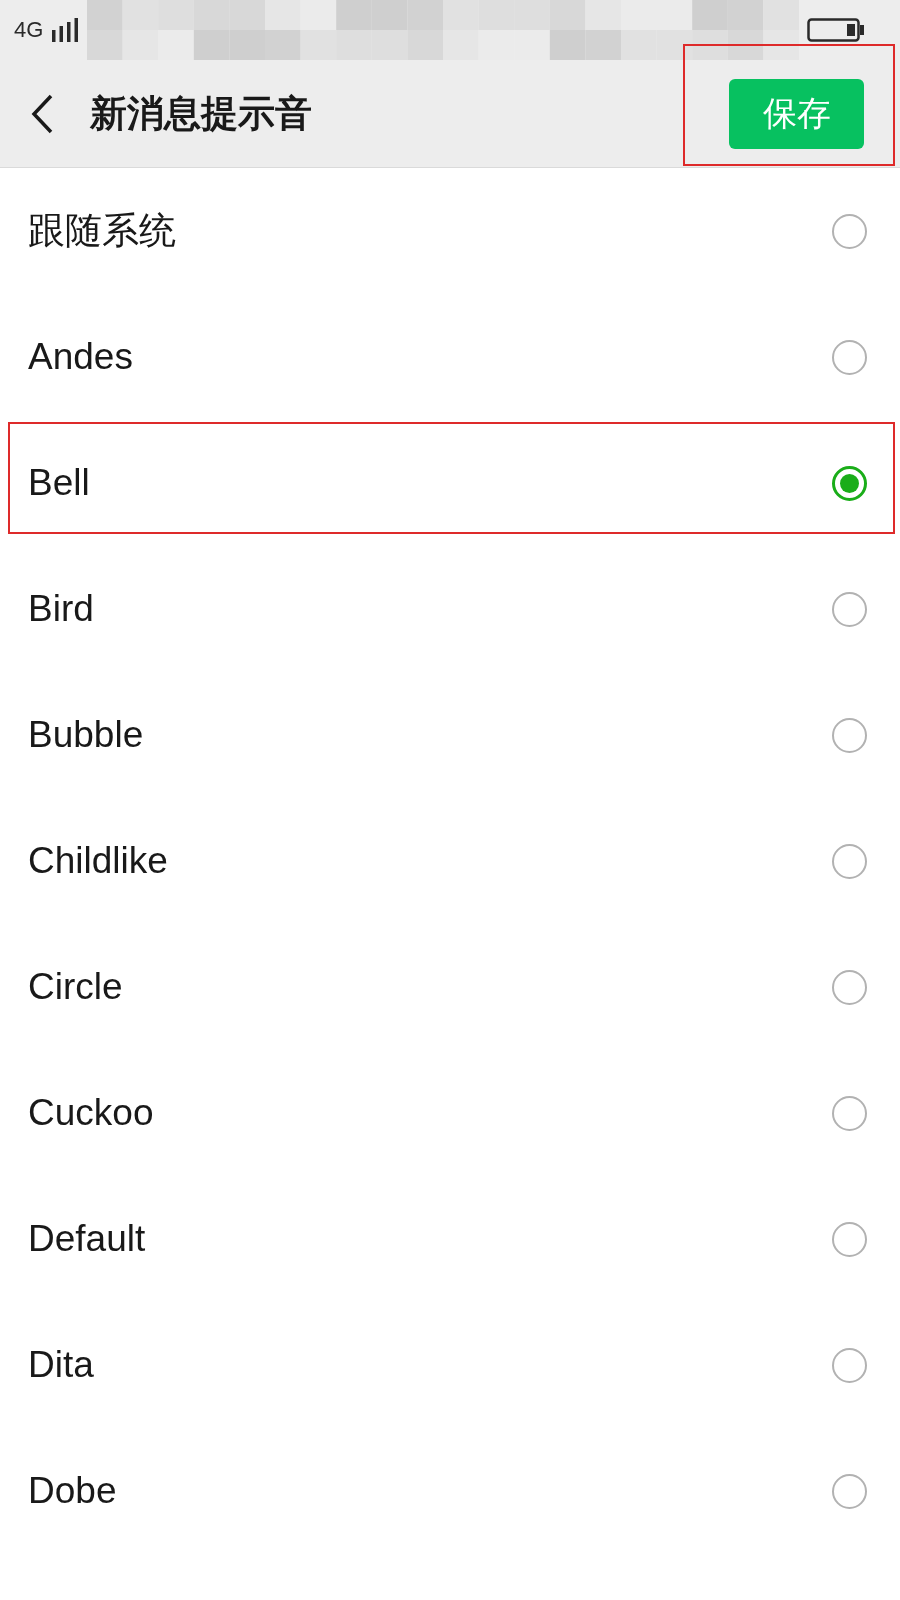  I want to click on option-label: Bird, so click(61, 609).